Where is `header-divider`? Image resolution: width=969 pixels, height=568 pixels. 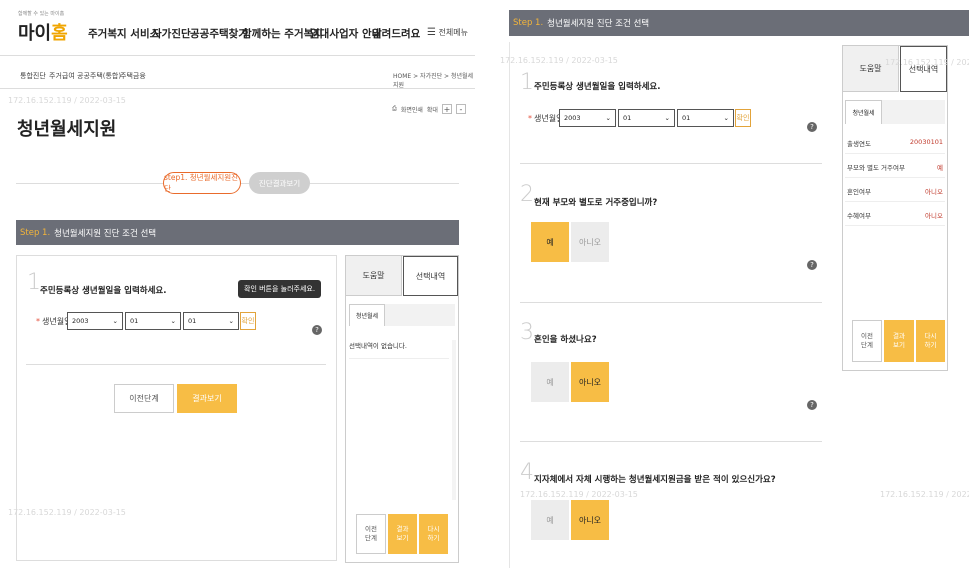 header-divider is located at coordinates (237, 55).